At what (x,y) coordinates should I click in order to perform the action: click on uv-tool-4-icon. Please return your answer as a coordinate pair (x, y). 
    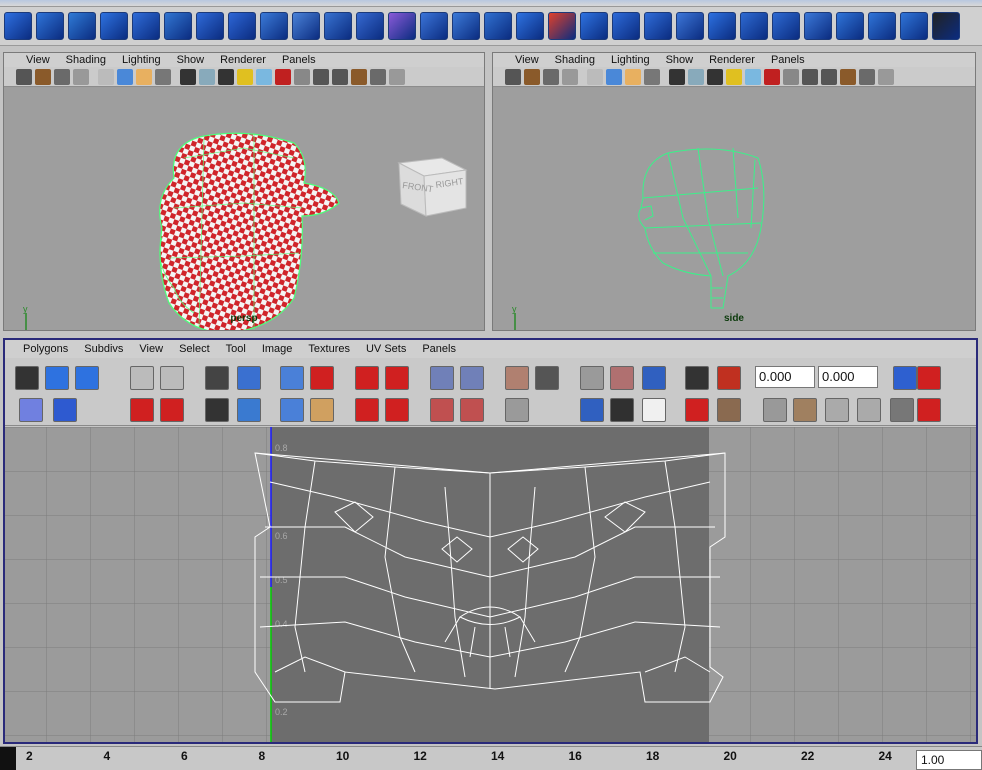
    Looking at the image, I should click on (142, 378).